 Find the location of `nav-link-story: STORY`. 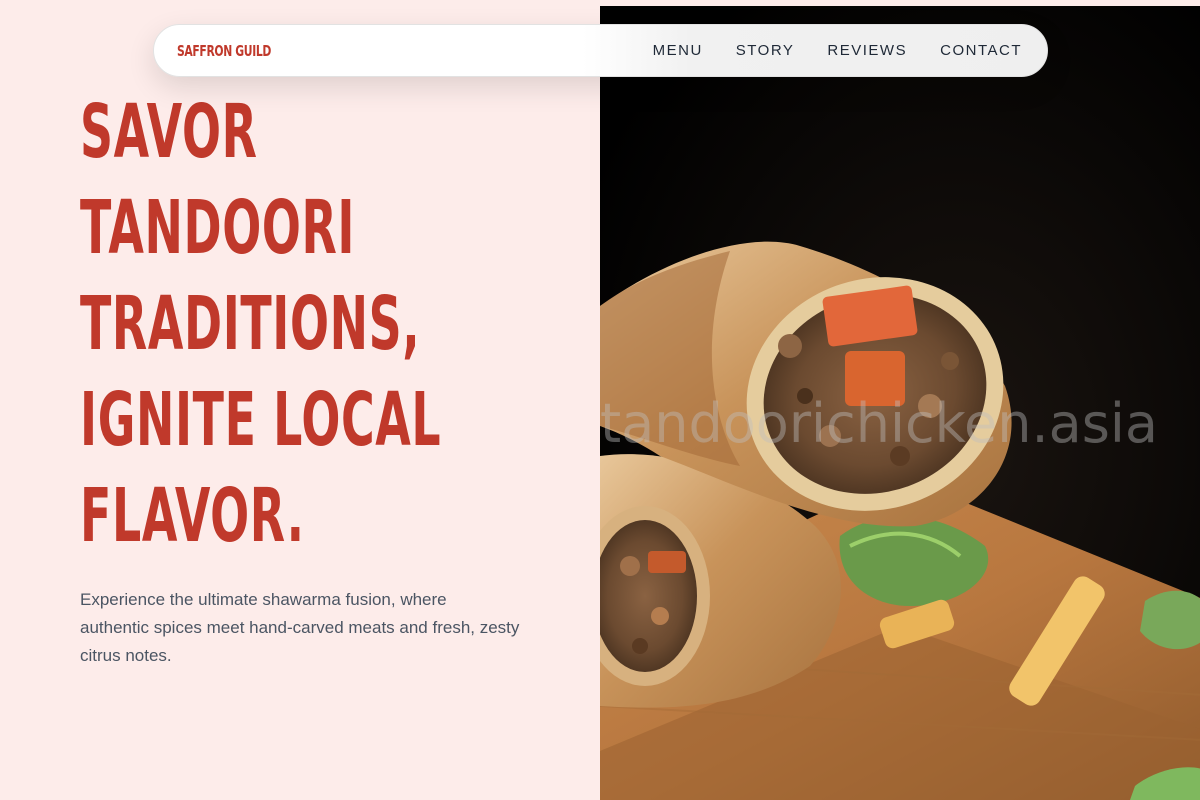

nav-link-story: STORY is located at coordinates (765, 50).